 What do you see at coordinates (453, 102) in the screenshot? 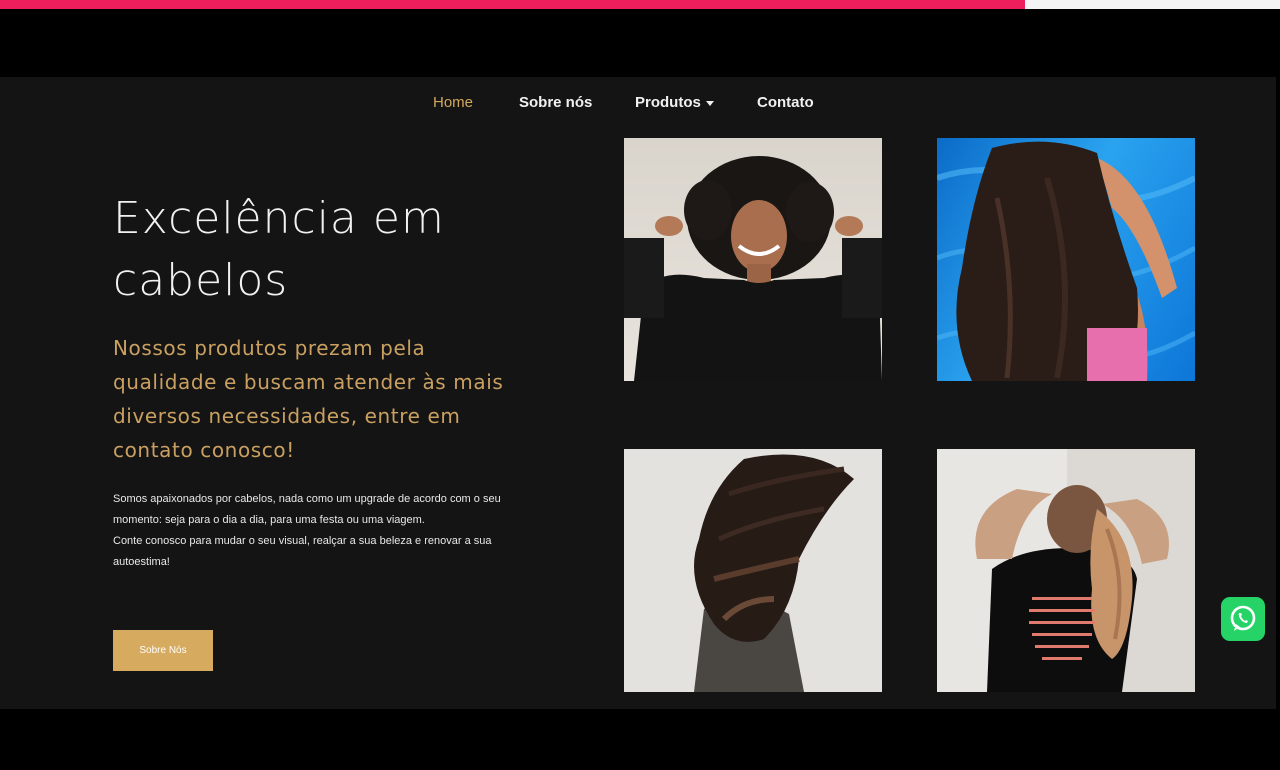
I see `nav-home: Home` at bounding box center [453, 102].